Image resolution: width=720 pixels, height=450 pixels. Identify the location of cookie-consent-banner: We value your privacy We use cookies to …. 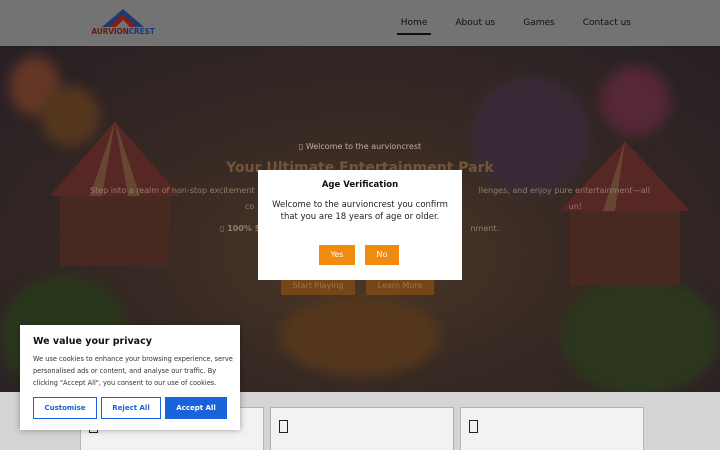
(130, 377).